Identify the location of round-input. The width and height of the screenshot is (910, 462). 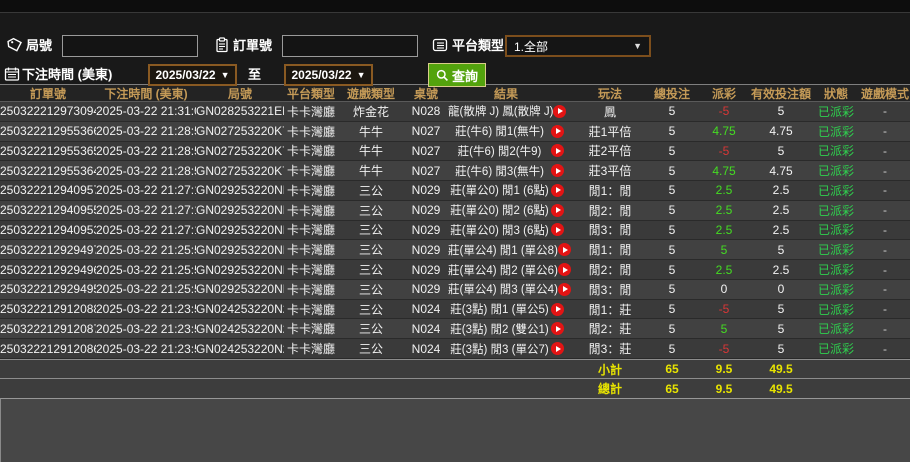
(130, 46).